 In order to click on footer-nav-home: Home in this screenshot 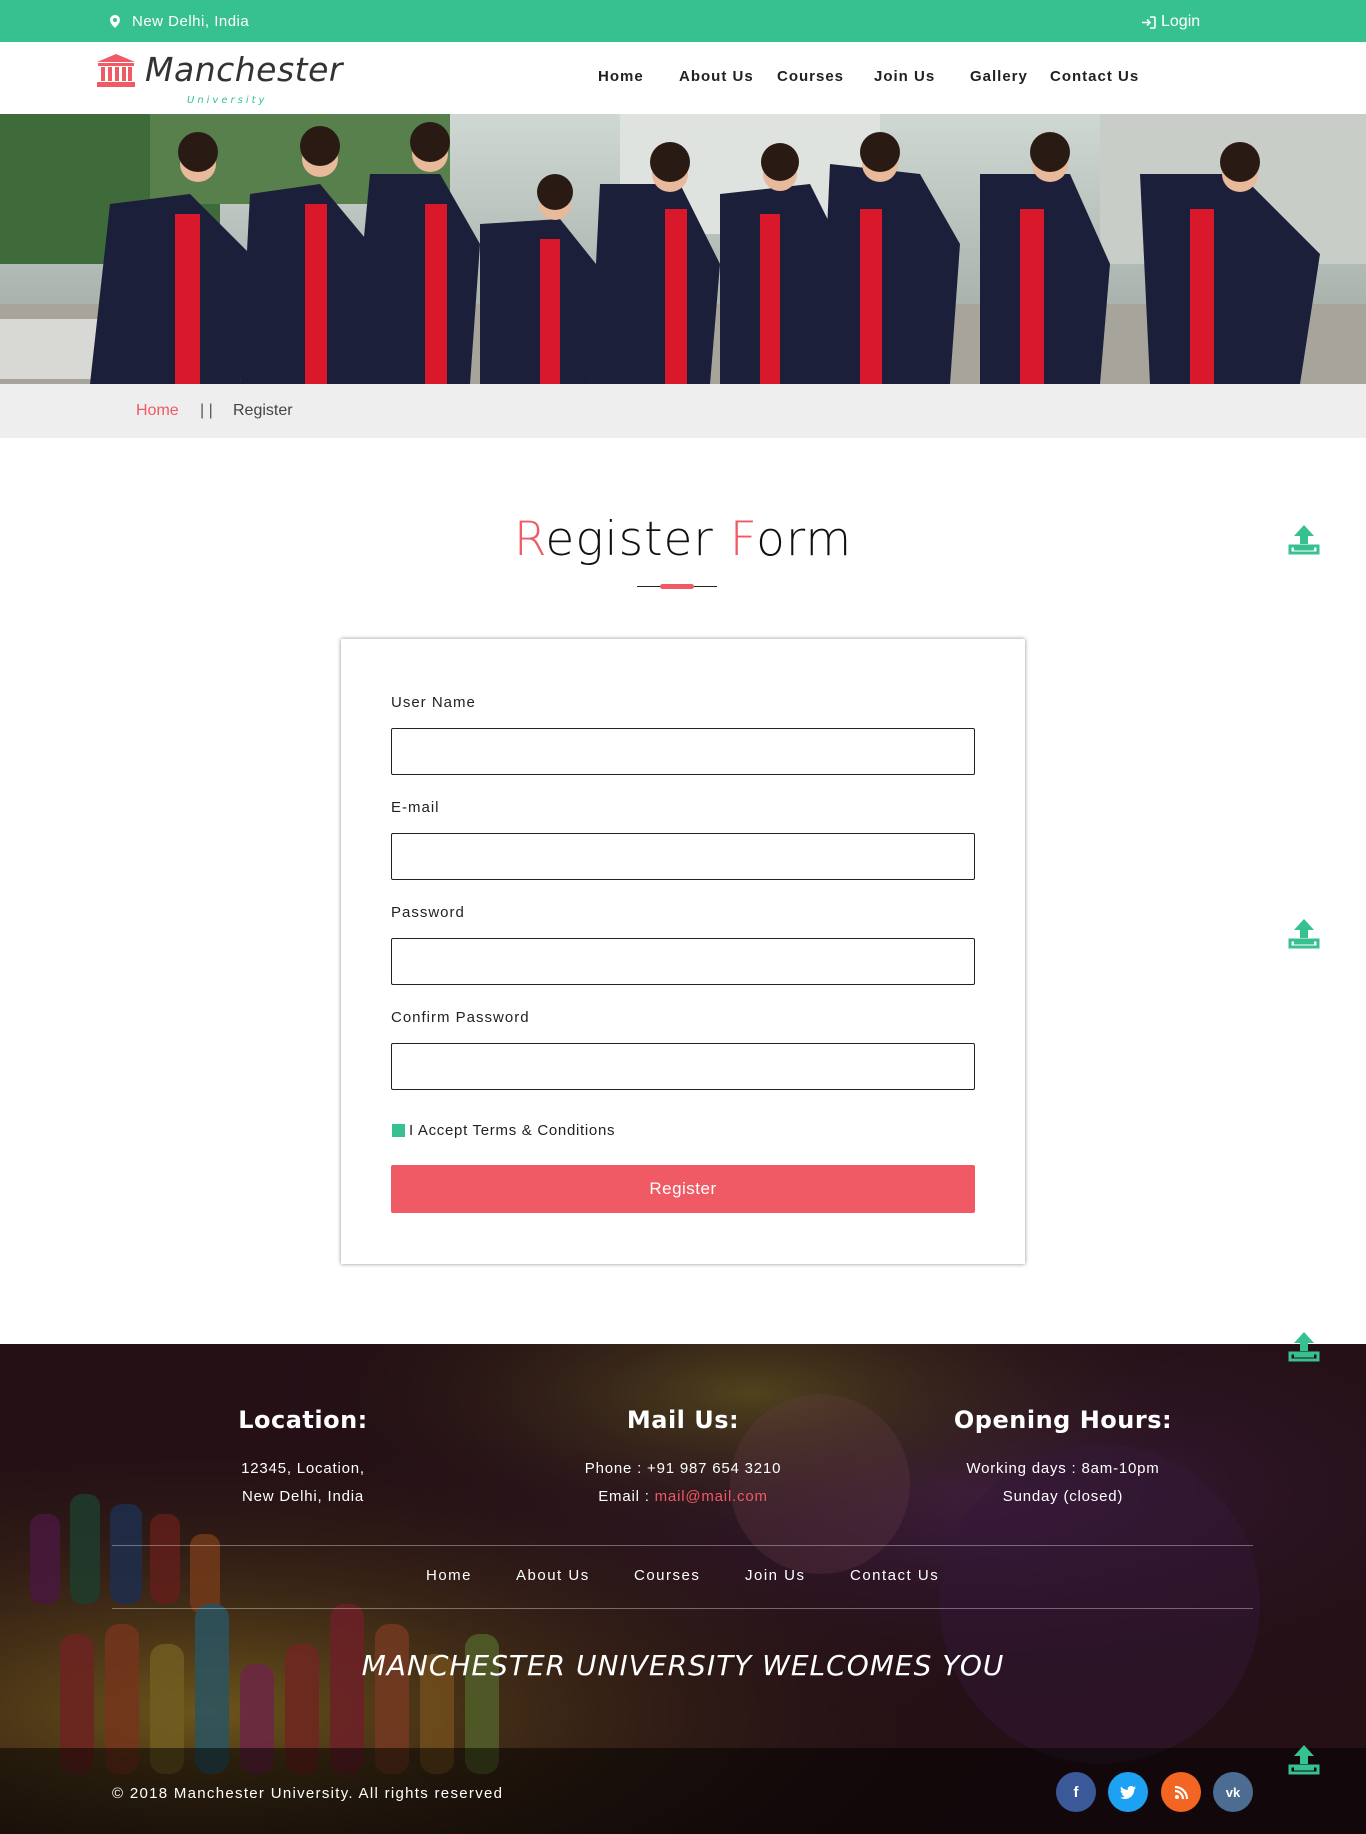, I will do `click(449, 1575)`.